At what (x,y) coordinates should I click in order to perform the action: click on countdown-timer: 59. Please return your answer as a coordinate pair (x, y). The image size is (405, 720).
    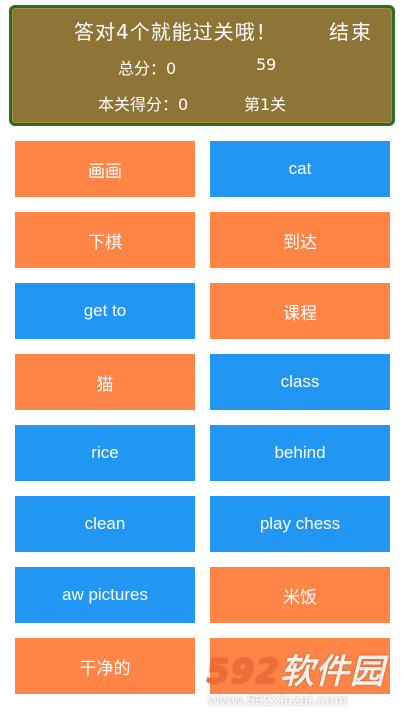
    Looking at the image, I should click on (266, 64).